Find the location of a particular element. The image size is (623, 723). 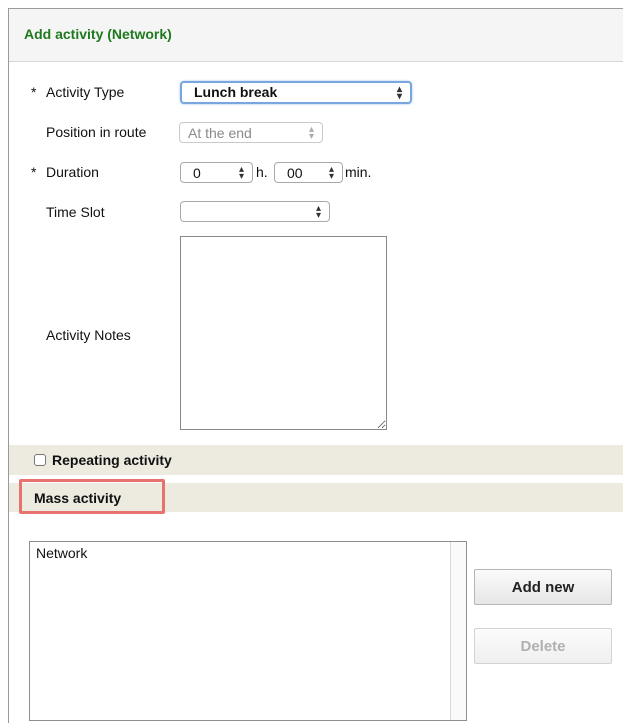

position-in-route-label: Position in route is located at coordinates (96, 132).